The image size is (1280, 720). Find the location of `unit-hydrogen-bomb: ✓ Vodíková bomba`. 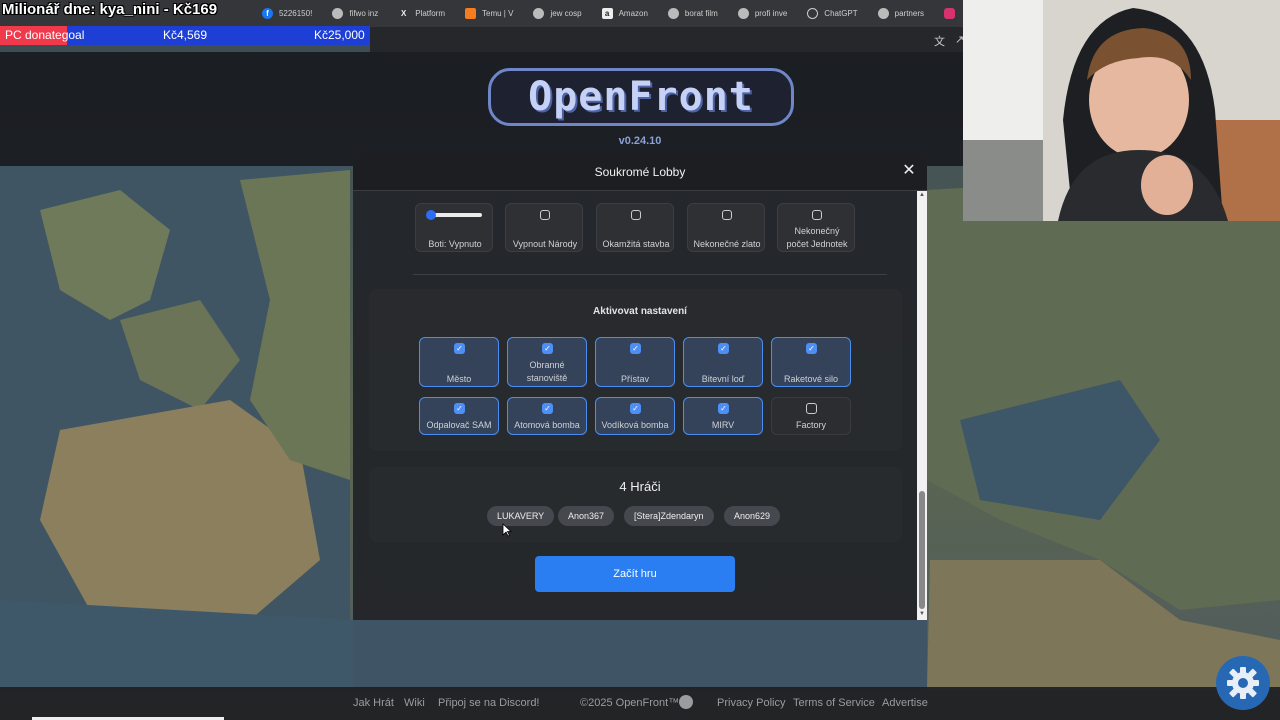

unit-hydrogen-bomb: ✓ Vodíková bomba is located at coordinates (635, 416).